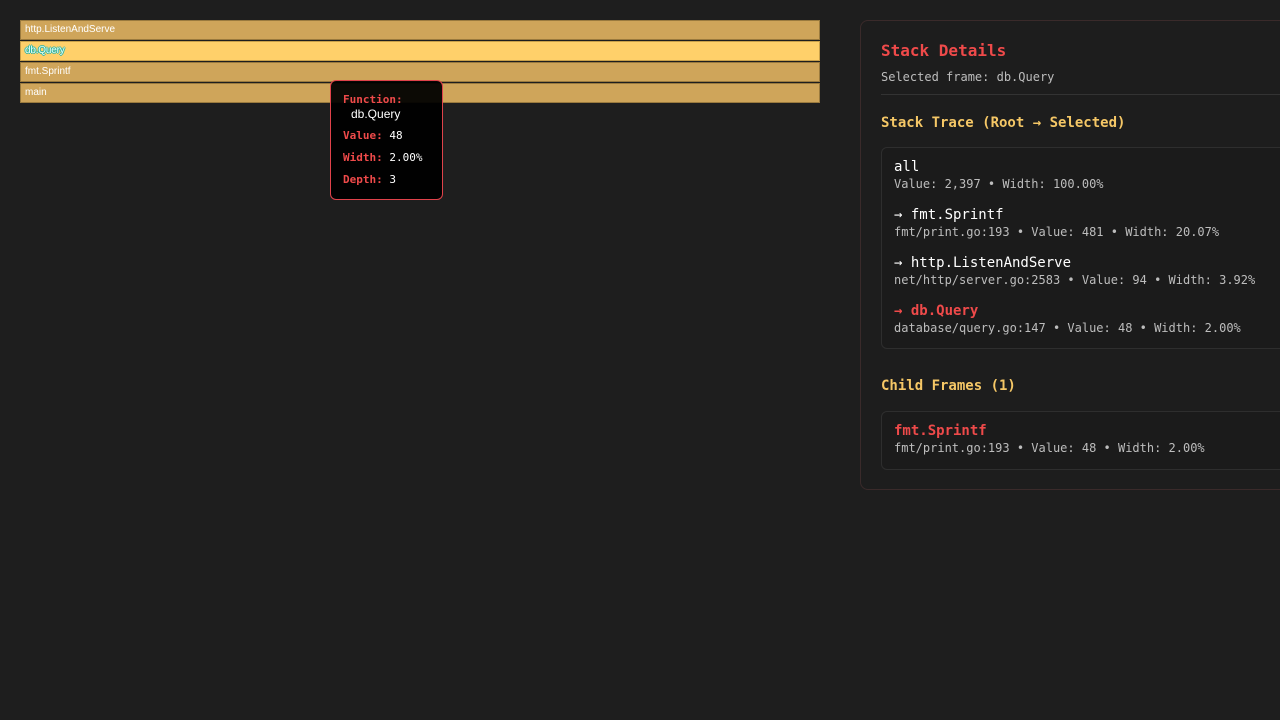 The image size is (1280, 720). Describe the element at coordinates (420, 30) in the screenshot. I see `flame-frame-http-listenandserve: http.ListenAndServe` at that location.